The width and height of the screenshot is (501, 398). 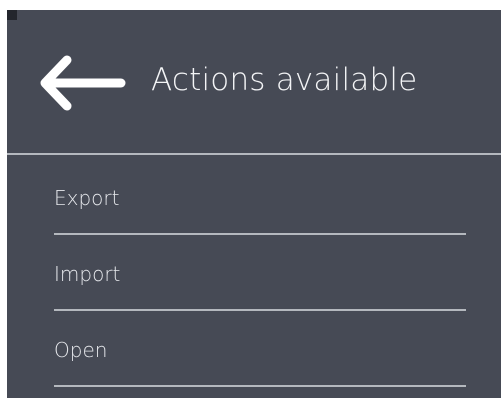 What do you see at coordinates (87, 198) in the screenshot?
I see `menu-item-label: Export` at bounding box center [87, 198].